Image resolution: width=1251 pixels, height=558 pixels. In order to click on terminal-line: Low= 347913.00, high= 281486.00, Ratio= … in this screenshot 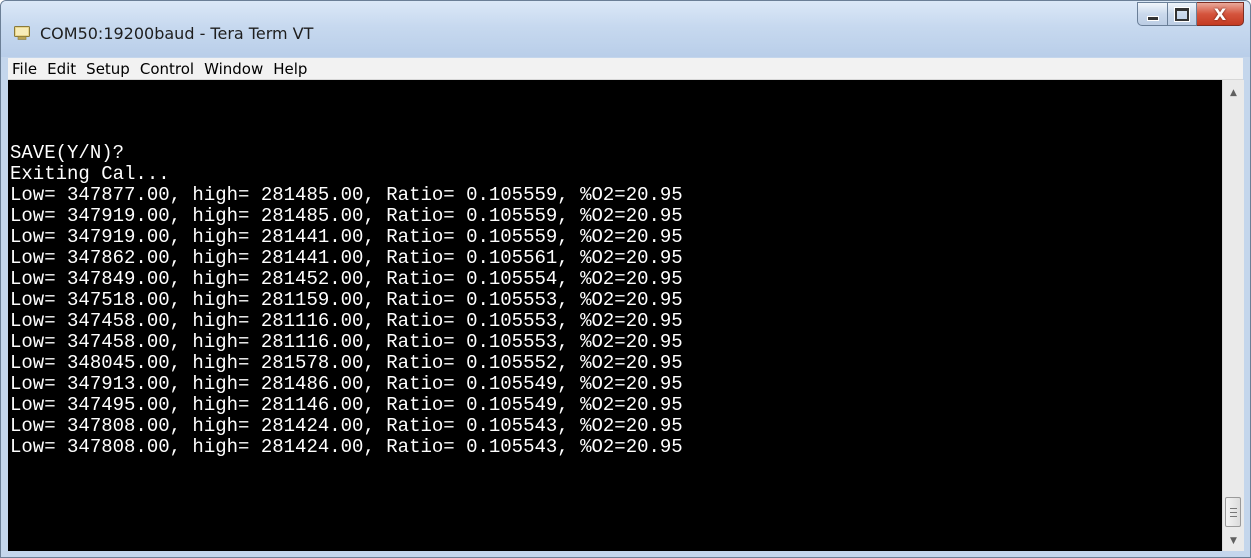, I will do `click(346, 384)`.